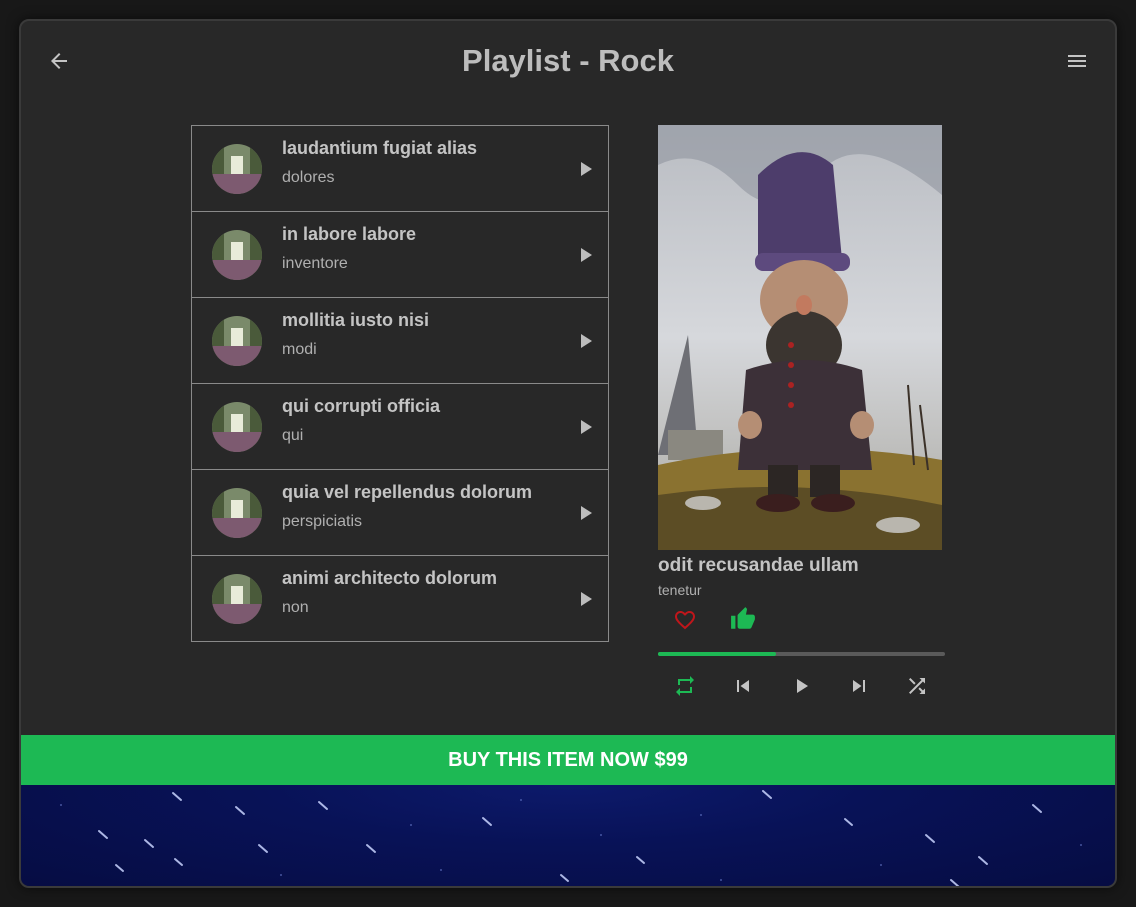 The height and width of the screenshot is (907, 1136). What do you see at coordinates (803, 621) in the screenshot?
I see `reaction-buttons` at bounding box center [803, 621].